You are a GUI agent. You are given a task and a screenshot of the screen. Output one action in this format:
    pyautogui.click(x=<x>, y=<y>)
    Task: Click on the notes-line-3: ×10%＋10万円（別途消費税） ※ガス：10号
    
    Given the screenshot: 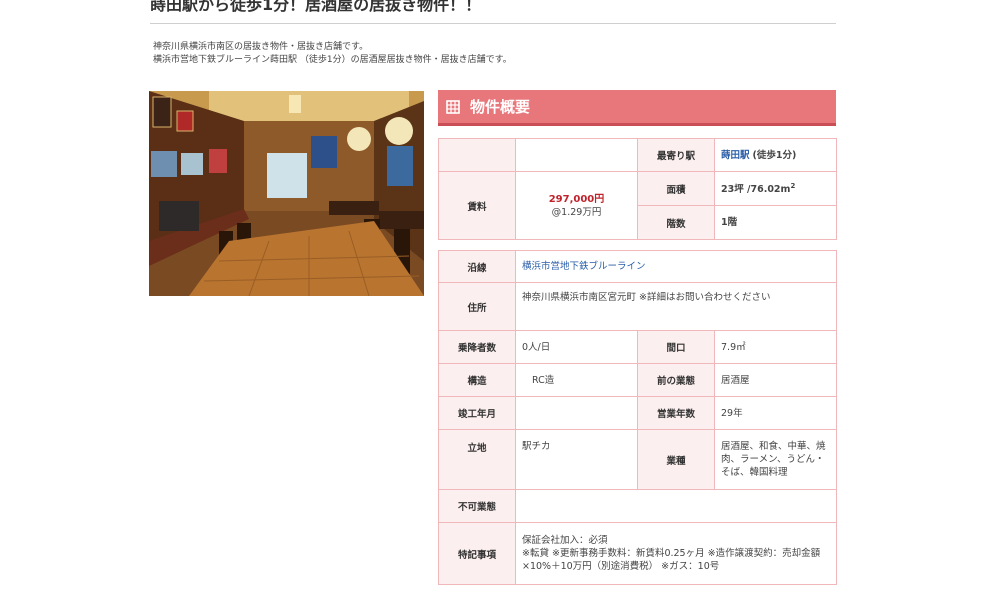 What is the action you would take?
    pyautogui.click(x=621, y=566)
    